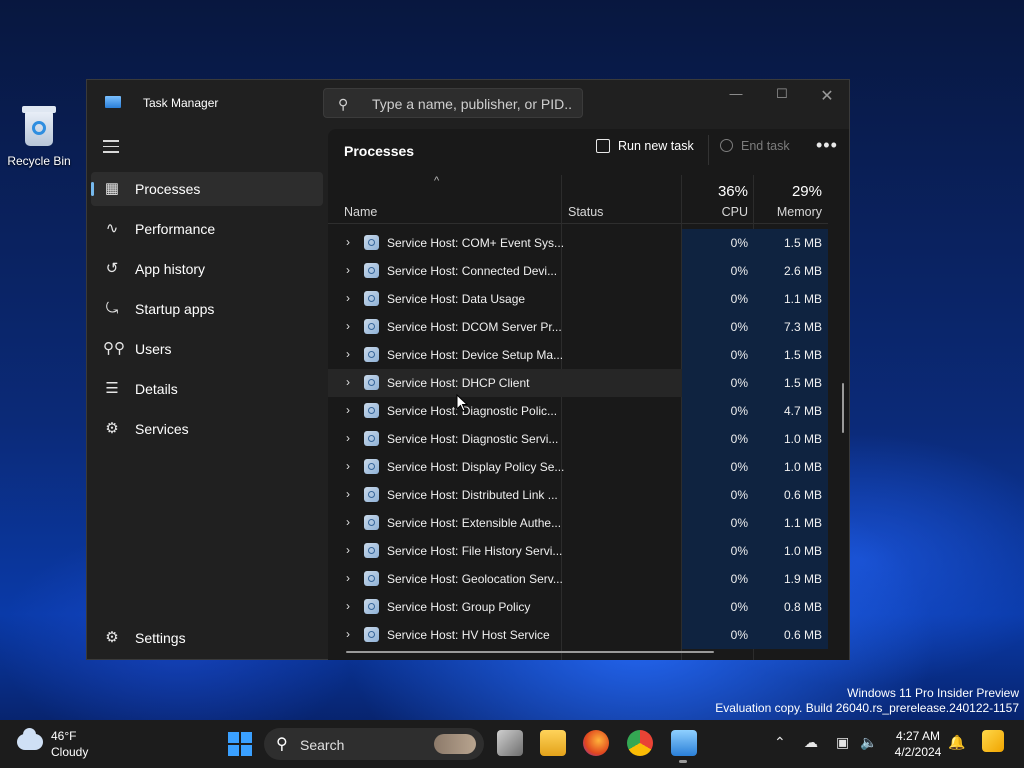 This screenshot has height=768, width=1024. Describe the element at coordinates (683, 761) in the screenshot. I see `active-app-indicator` at that location.